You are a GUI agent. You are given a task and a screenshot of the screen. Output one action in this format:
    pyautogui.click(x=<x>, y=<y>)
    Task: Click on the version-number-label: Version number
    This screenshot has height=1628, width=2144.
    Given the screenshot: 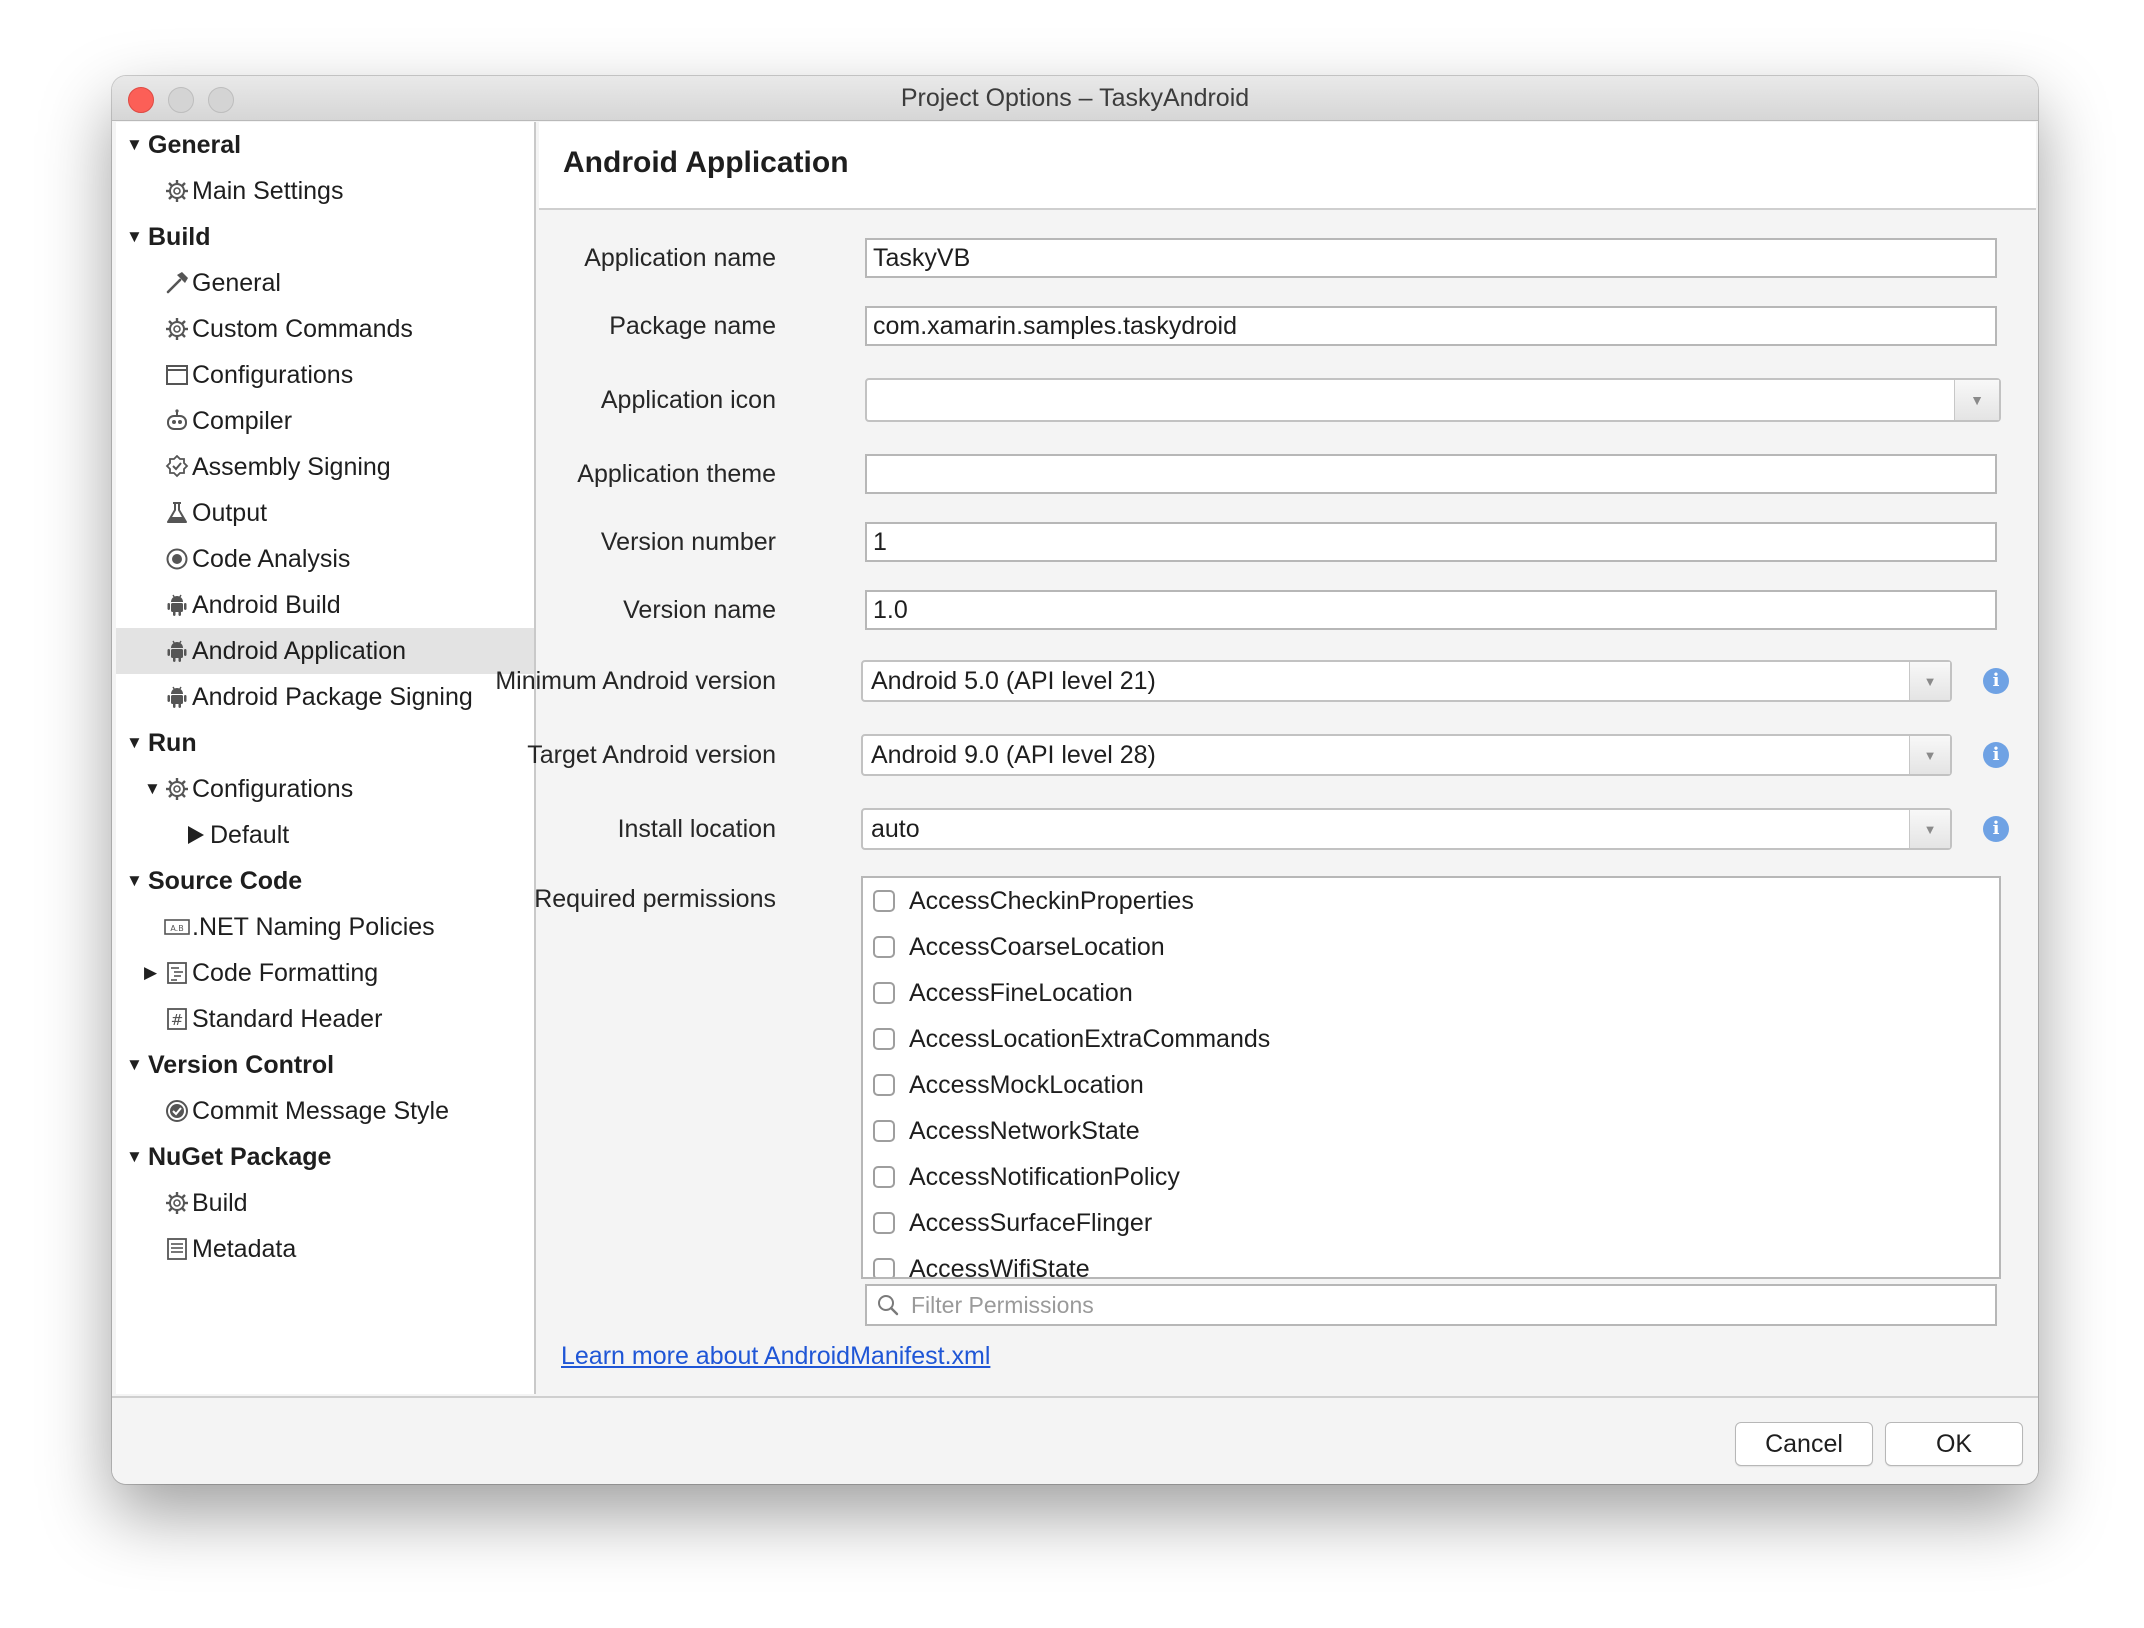 What is the action you would take?
    pyautogui.click(x=688, y=542)
    